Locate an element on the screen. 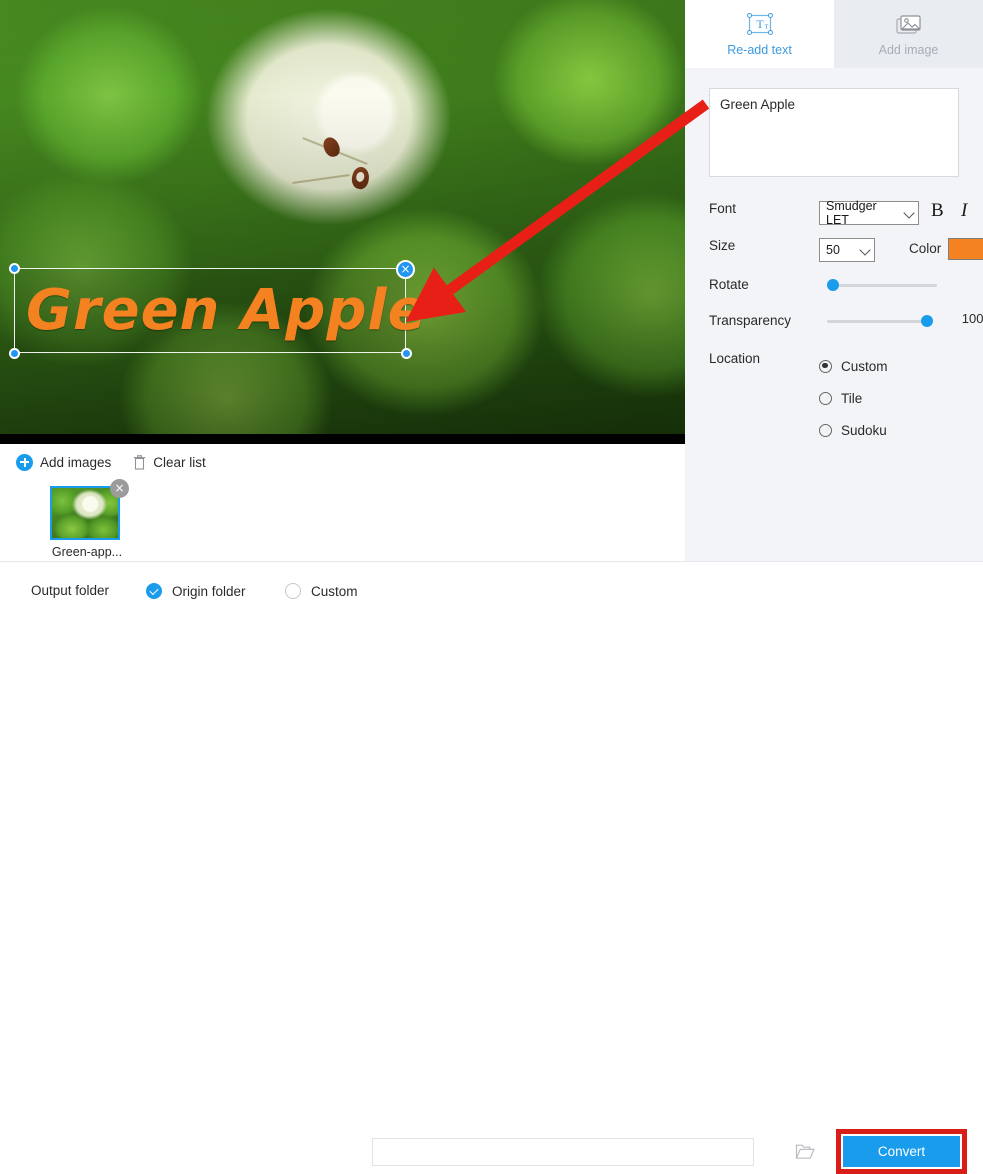  tab-re-add-text-label: Re-add text is located at coordinates (759, 50).